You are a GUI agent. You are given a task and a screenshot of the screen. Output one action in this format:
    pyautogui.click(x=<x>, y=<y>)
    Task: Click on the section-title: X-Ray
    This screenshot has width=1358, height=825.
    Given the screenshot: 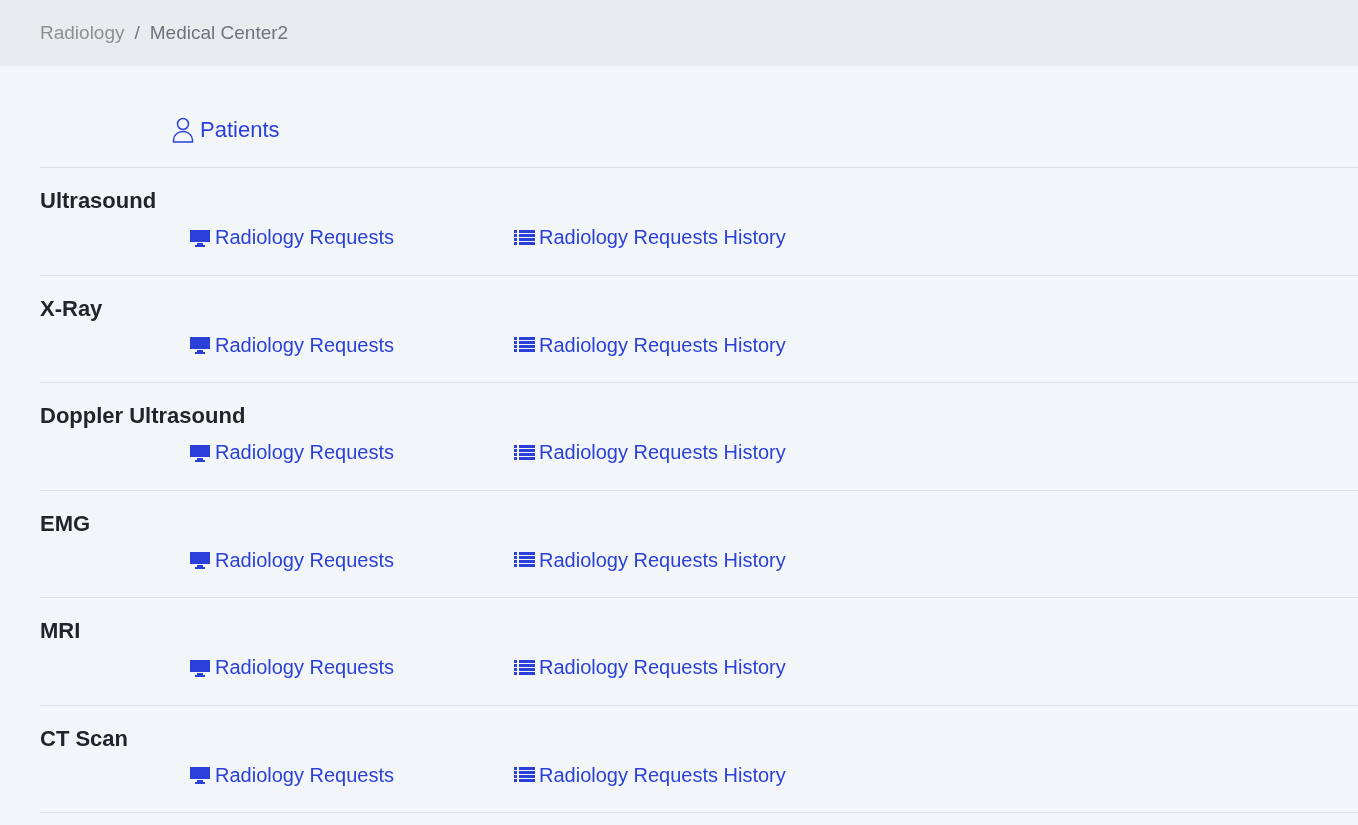 What is the action you would take?
    pyautogui.click(x=71, y=308)
    